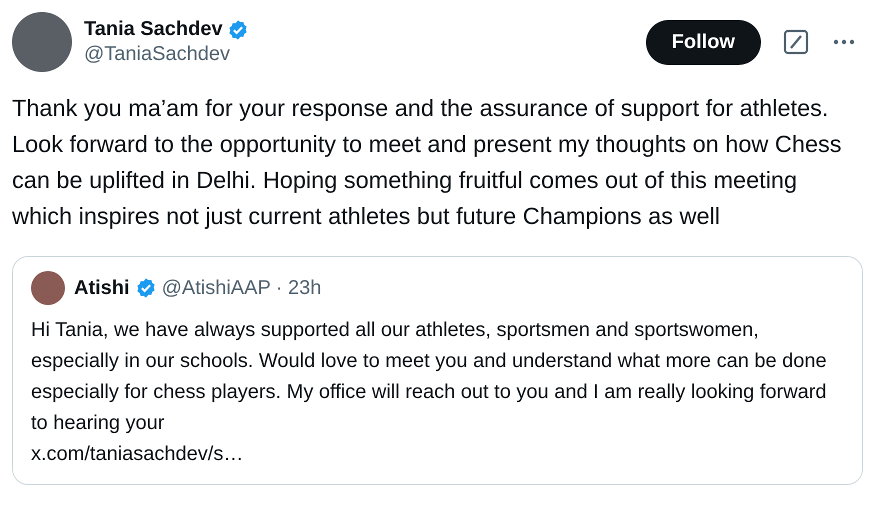  I want to click on quoted-author-handle: @AtishiAAP, so click(216, 288).